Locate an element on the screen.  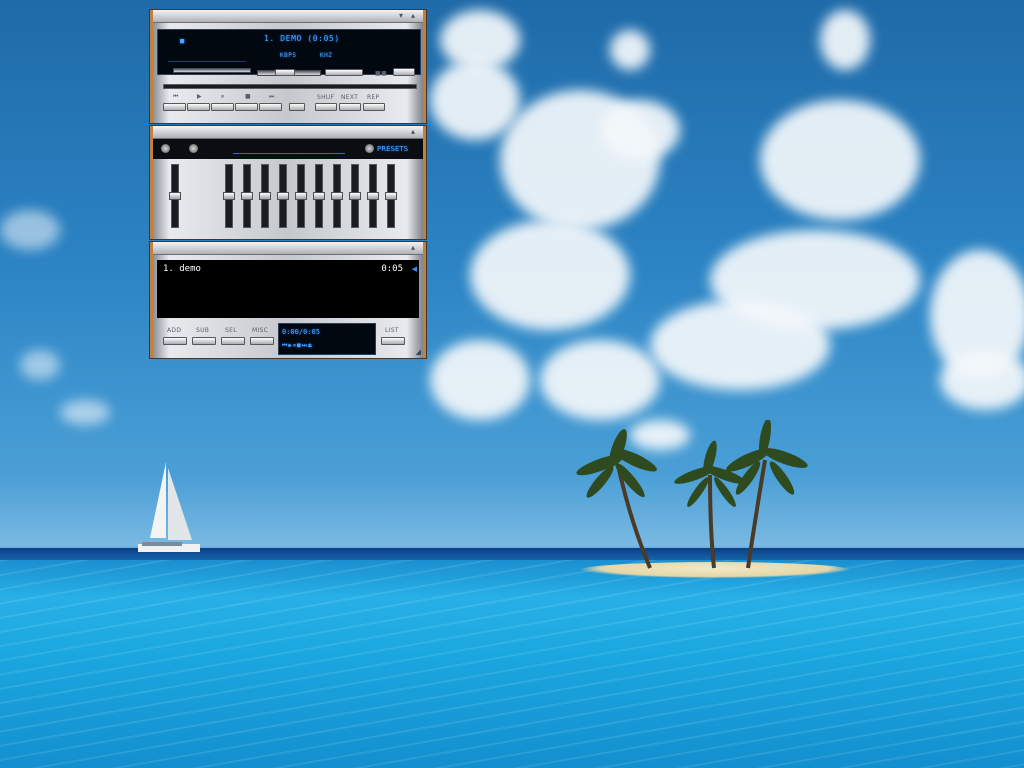
equalizer-window: ▴ PRESETS is located at coordinates (288, 182).